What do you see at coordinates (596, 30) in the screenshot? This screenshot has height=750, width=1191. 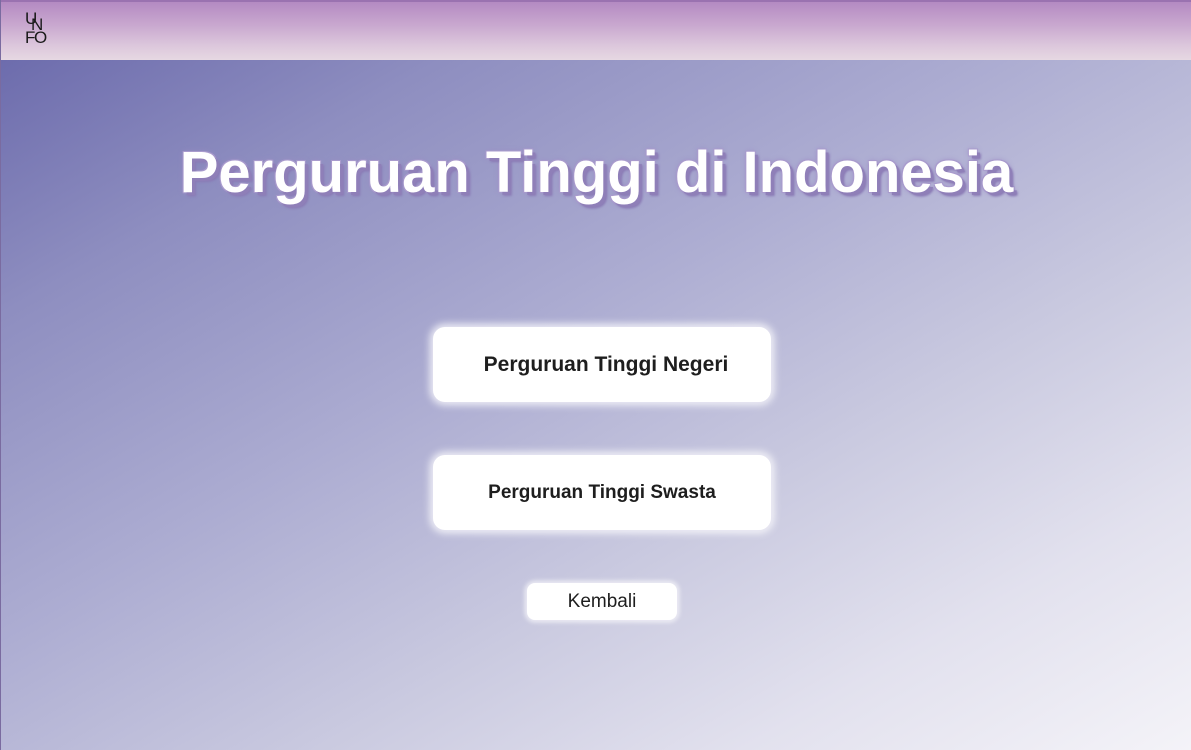 I see `top-bar: U N F O` at bounding box center [596, 30].